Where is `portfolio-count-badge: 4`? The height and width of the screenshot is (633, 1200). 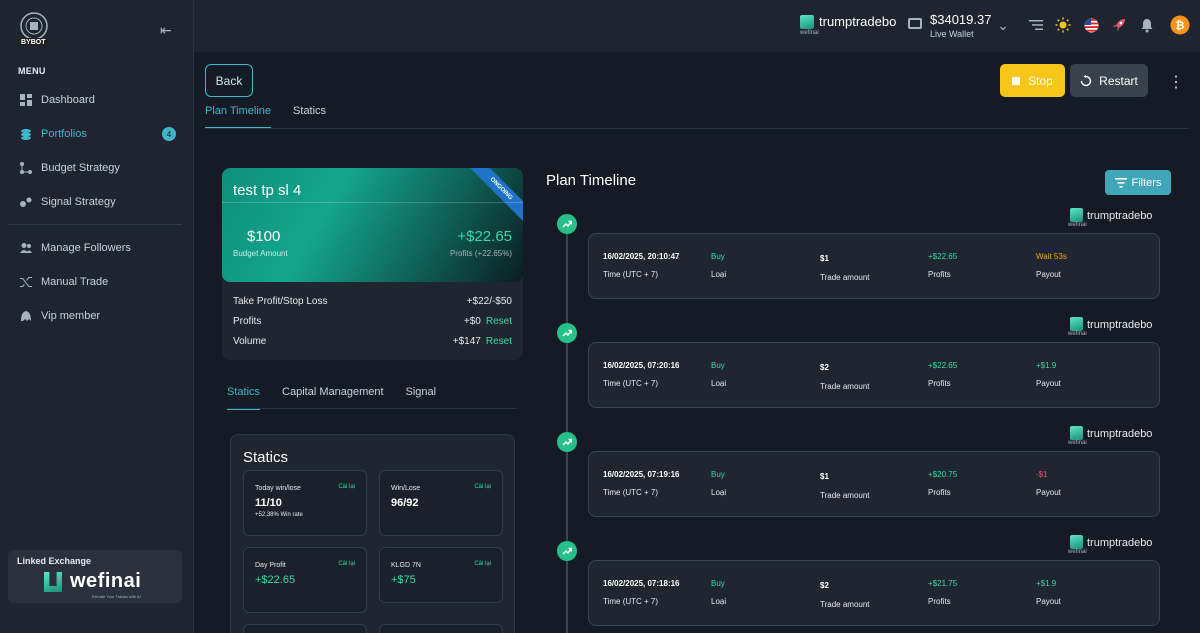 portfolio-count-badge: 4 is located at coordinates (169, 134).